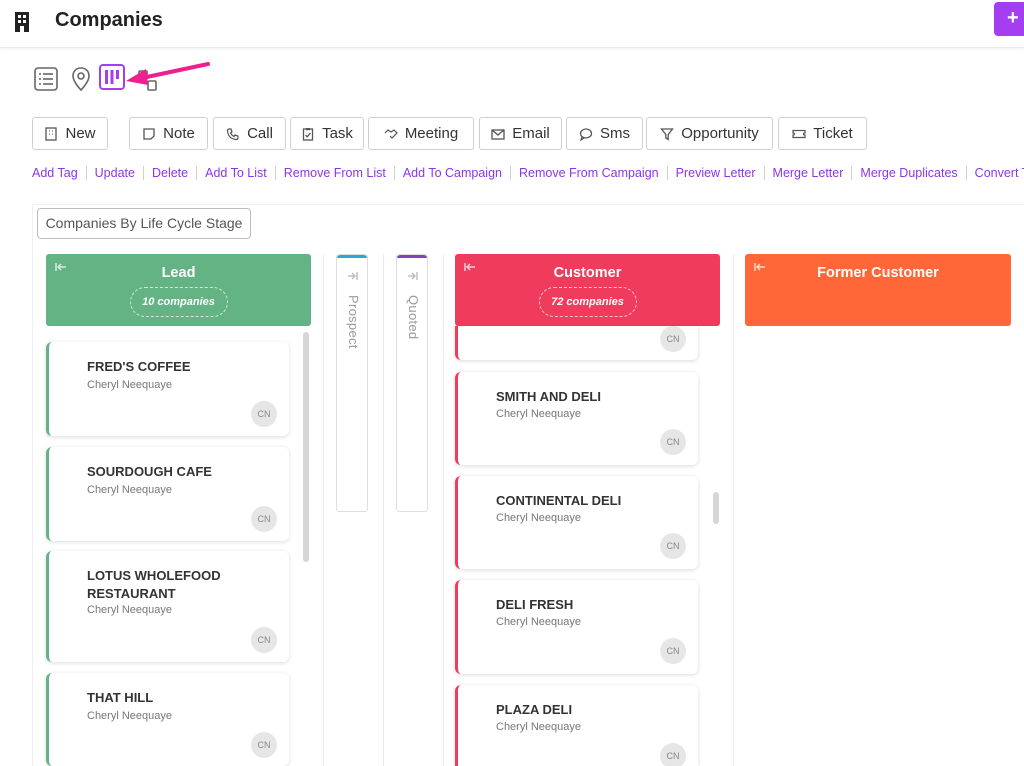 The width and height of the screenshot is (1024, 766). I want to click on opportunity-button: Opportunity, so click(709, 133).